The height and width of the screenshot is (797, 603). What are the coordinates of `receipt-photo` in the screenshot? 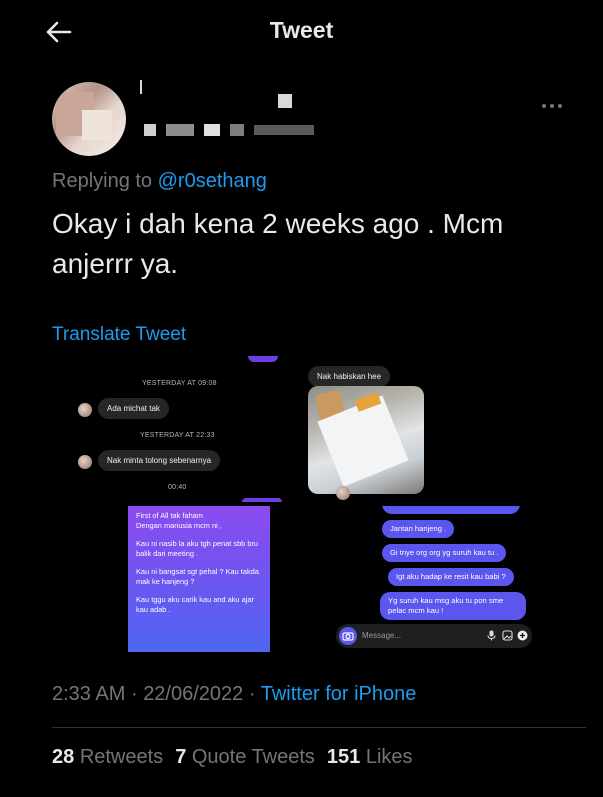 It's located at (366, 440).